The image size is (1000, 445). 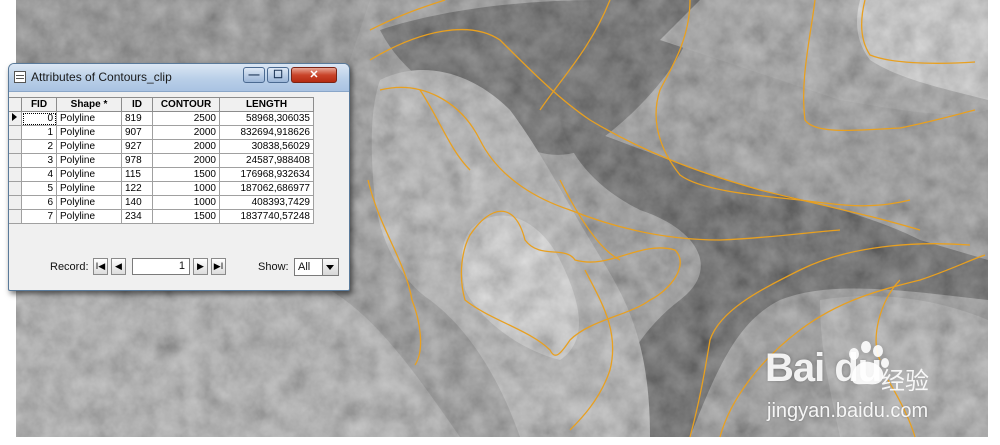 I want to click on table-row: 5 Polyline 122 1000 187062,686977, so click(x=161, y=188).